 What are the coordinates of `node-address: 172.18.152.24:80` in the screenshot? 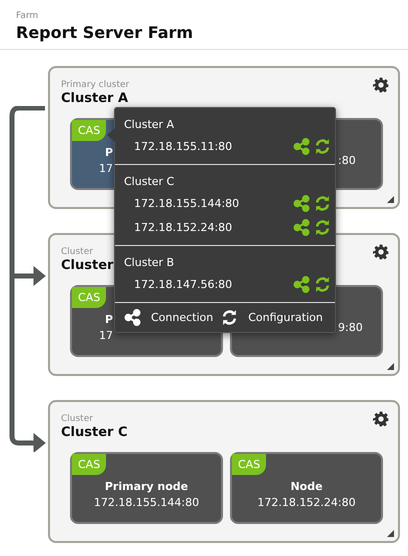 It's located at (306, 502).